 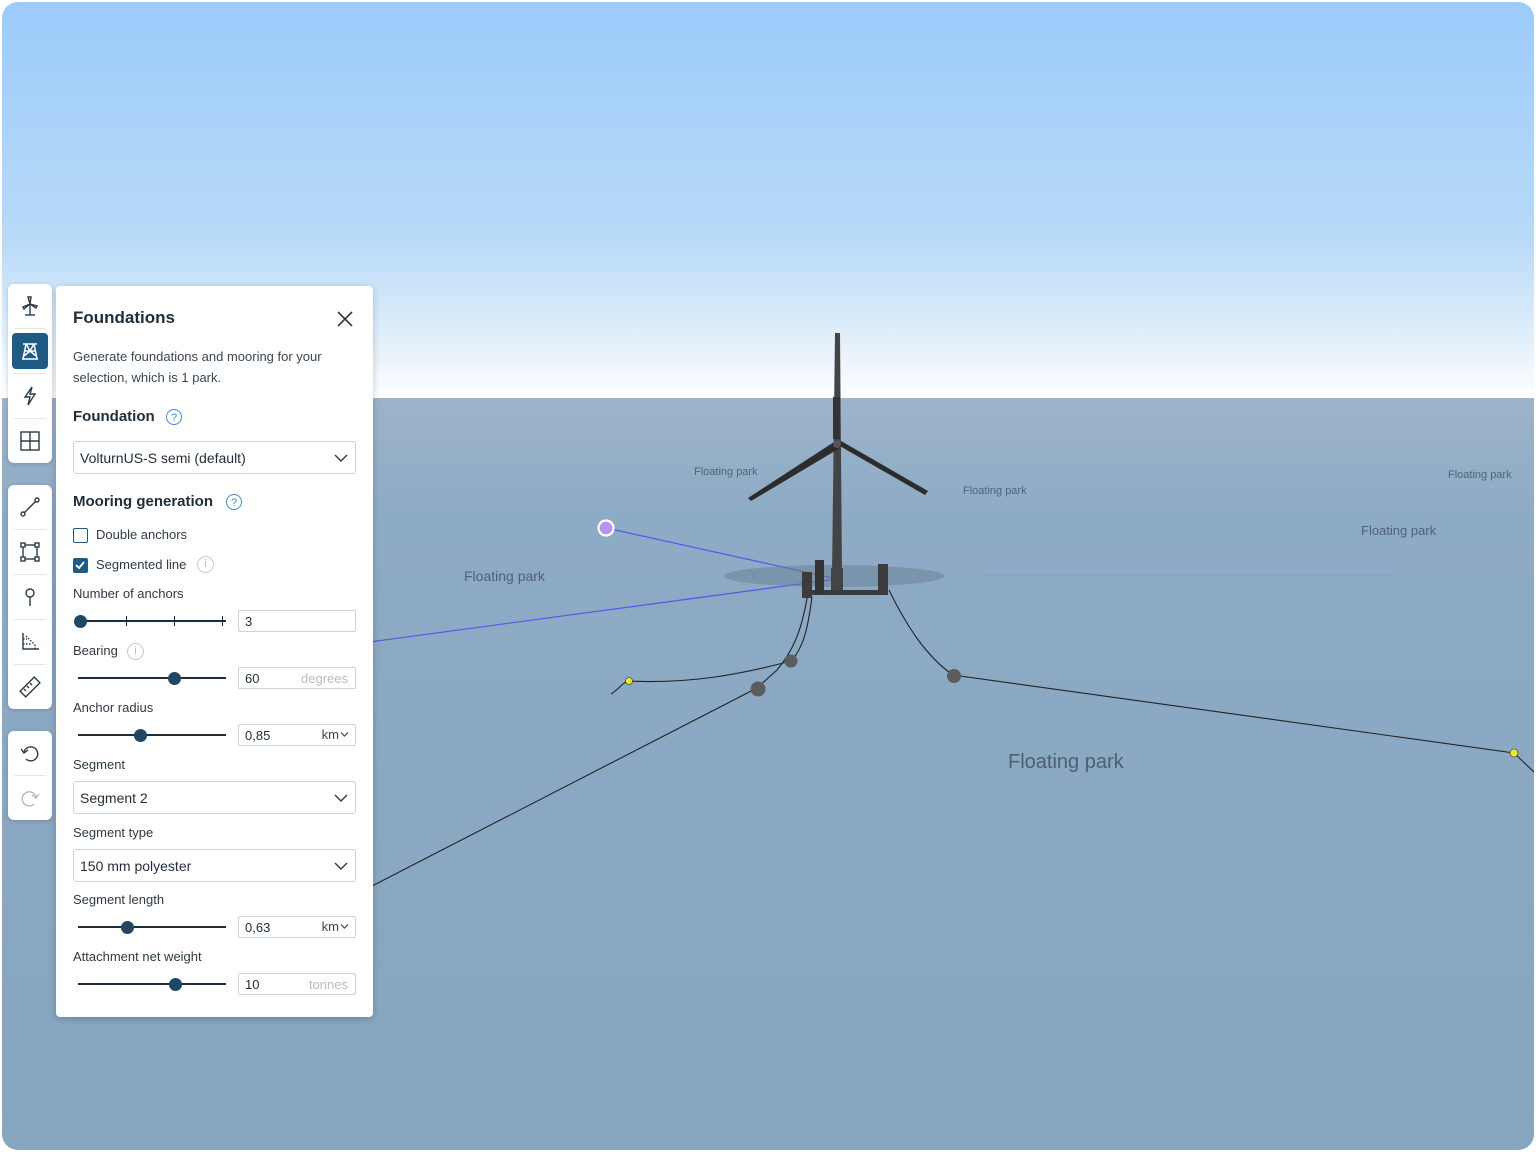 I want to click on input-unit: degrees, so click(x=324, y=678).